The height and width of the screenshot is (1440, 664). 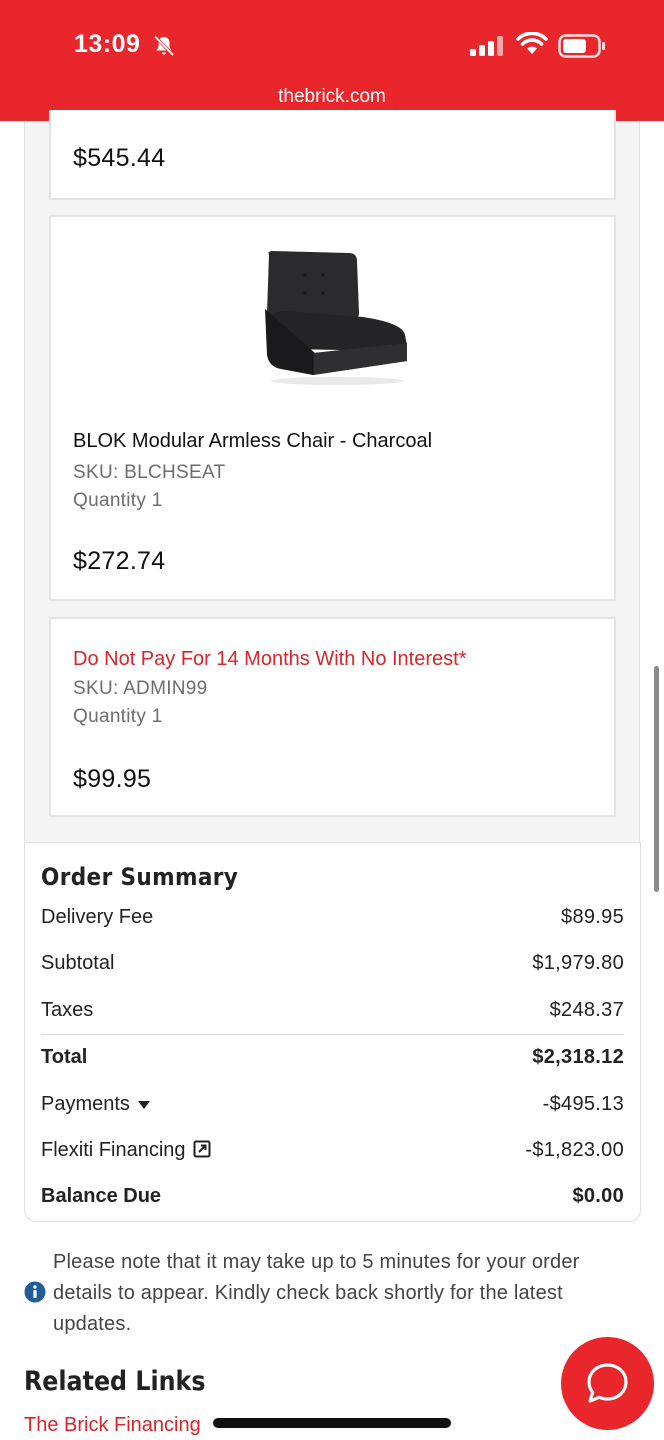 I want to click on item-name: BLOK Modular Armless Chair - Charcoal, so click(x=252, y=441).